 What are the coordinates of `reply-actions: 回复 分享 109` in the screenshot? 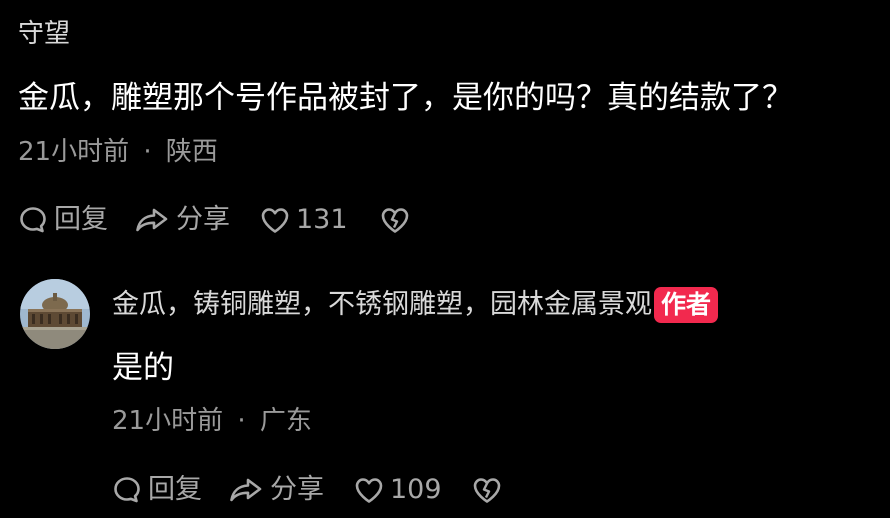 It's located at (307, 490).